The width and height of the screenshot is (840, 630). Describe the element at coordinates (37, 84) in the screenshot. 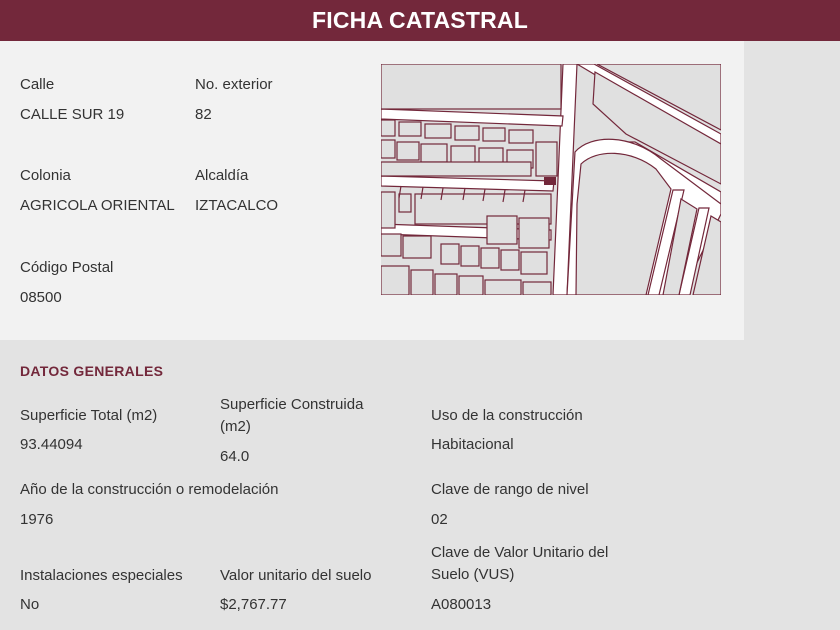

I see `calle-label: Calle` at that location.